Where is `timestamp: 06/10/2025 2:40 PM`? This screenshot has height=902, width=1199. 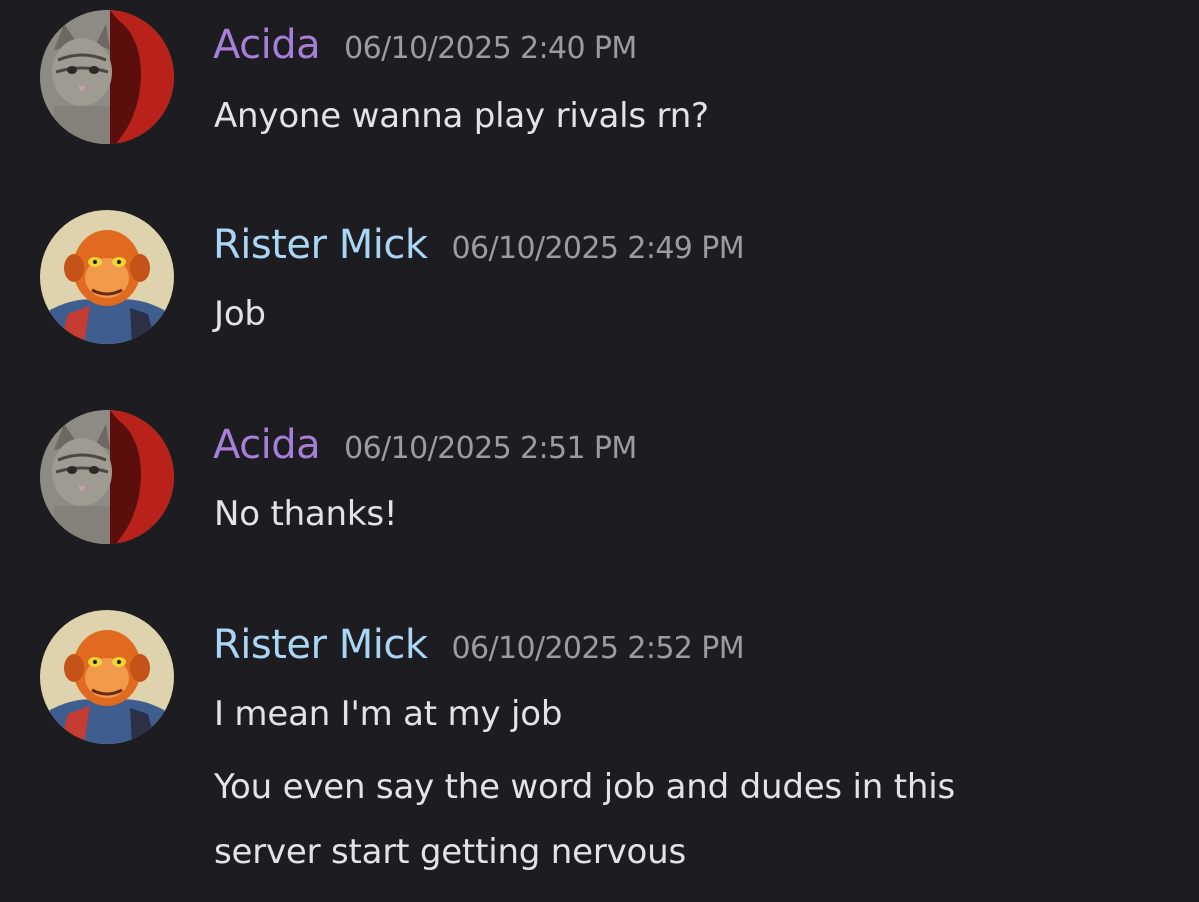
timestamp: 06/10/2025 2:40 PM is located at coordinates (490, 48).